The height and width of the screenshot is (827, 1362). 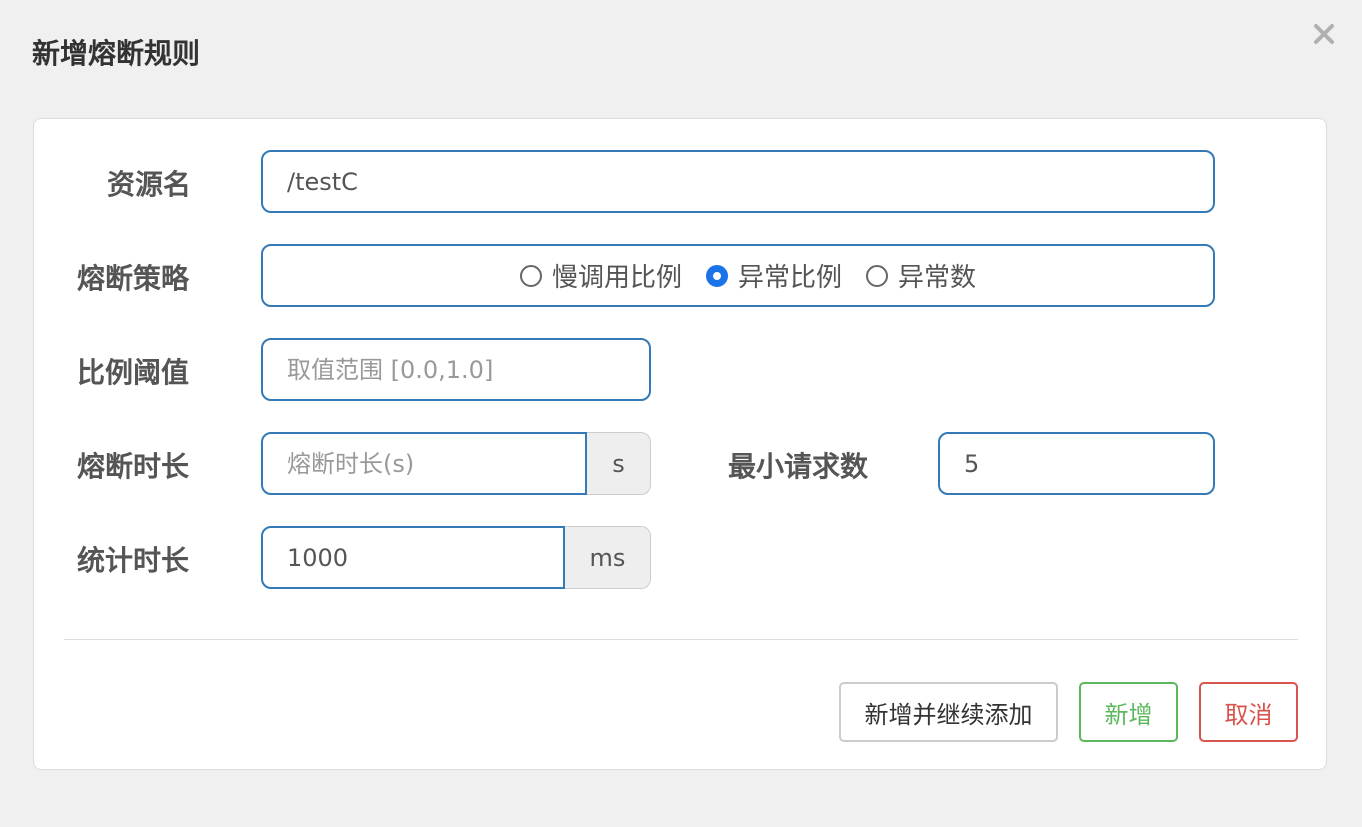 I want to click on add-button: 新增, so click(x=1128, y=712).